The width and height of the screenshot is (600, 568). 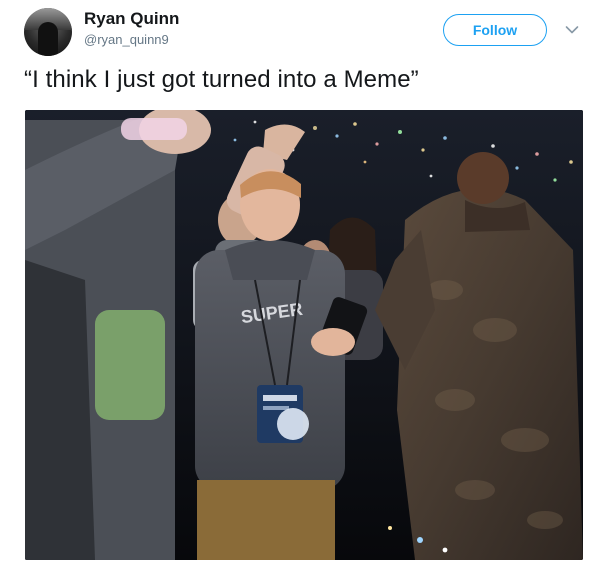 What do you see at coordinates (48, 39) in the screenshot?
I see `avatar-silhouette` at bounding box center [48, 39].